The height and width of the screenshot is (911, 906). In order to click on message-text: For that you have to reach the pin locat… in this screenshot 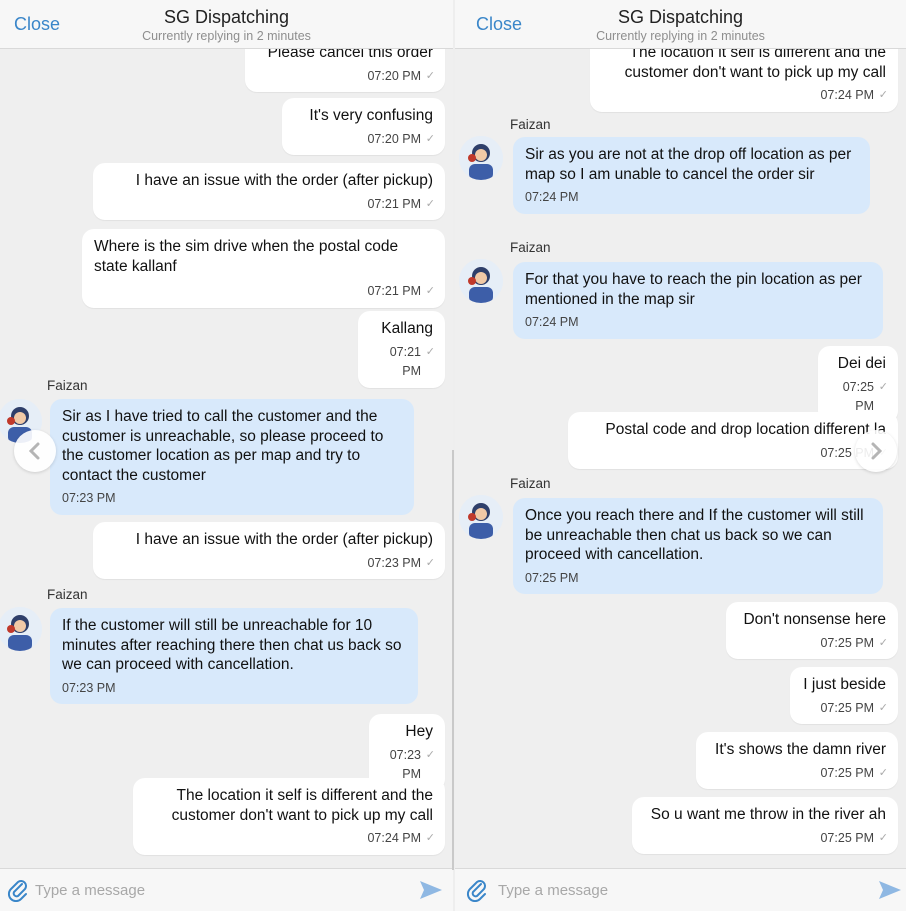, I will do `click(693, 289)`.